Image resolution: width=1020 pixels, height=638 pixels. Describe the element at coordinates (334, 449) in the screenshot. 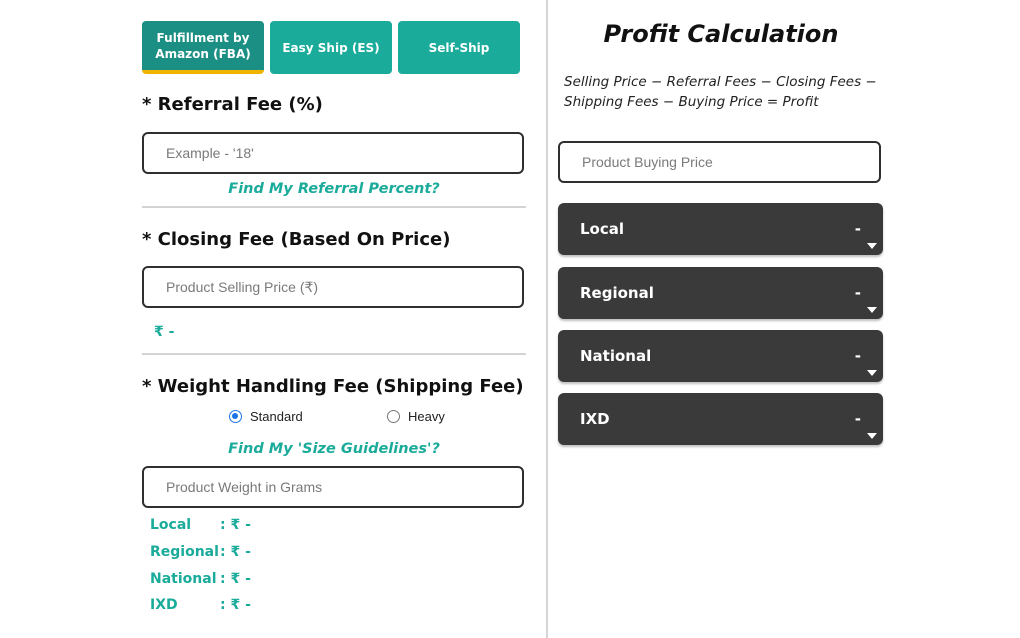

I see `find-size-guidelines-link: Find My 'Size Guidelines'?` at that location.